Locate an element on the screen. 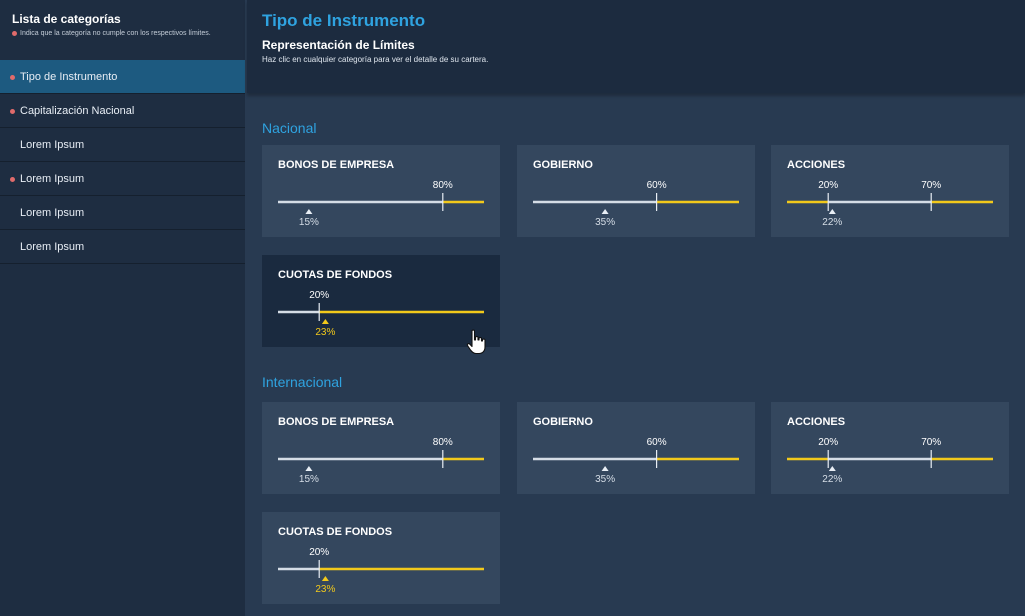 The height and width of the screenshot is (616, 1025). section-title-internacional: Internacional is located at coordinates (302, 382).